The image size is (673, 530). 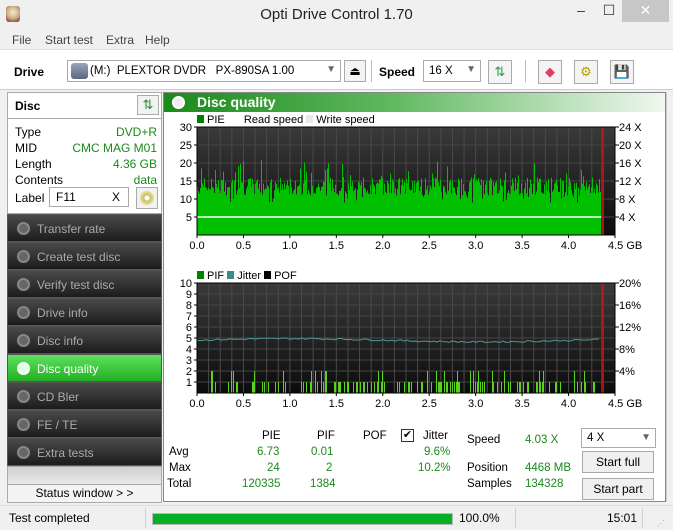 What do you see at coordinates (204, 71) in the screenshot?
I see `drive-select: (M:) PLEXTOR DVDR PX-890SA 1.00 ▼` at bounding box center [204, 71].